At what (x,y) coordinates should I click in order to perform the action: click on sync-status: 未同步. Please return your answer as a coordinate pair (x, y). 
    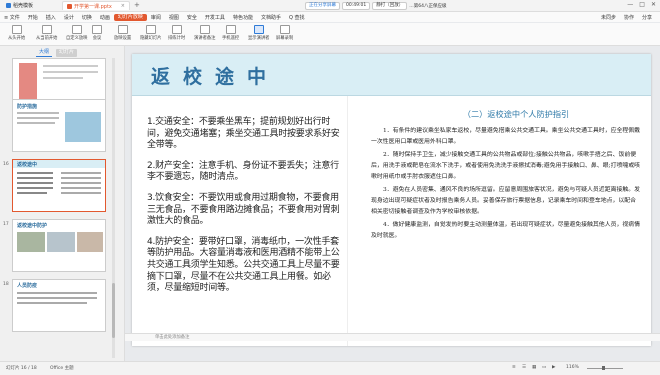
    Looking at the image, I should click on (608, 17).